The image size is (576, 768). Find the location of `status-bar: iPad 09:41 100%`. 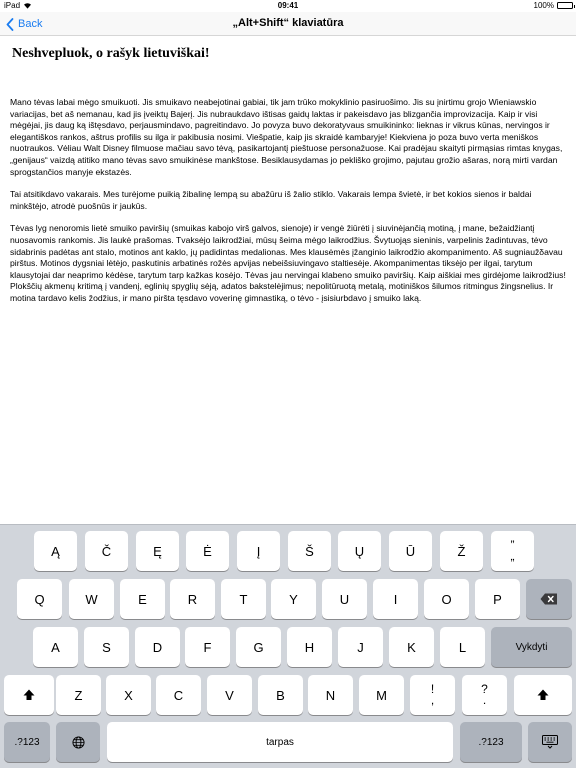

status-bar: iPad 09:41 100% is located at coordinates (288, 6).